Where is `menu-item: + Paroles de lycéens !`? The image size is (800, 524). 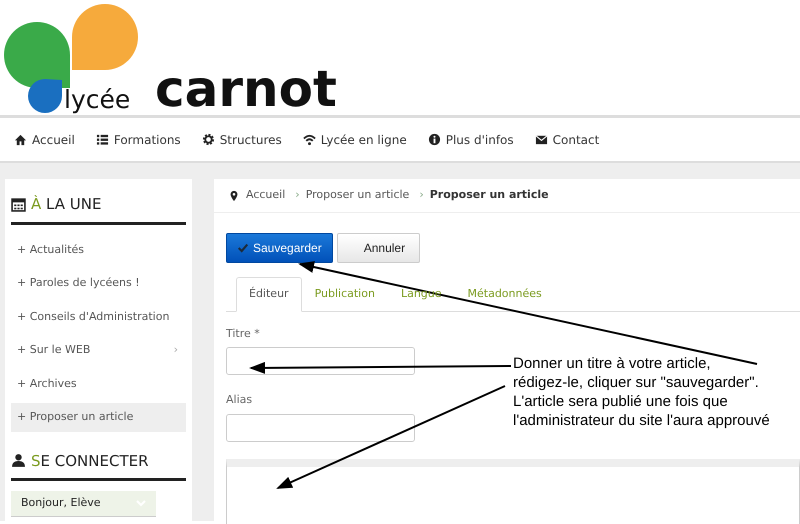
menu-item: + Paroles de lycéens ! is located at coordinates (98, 283).